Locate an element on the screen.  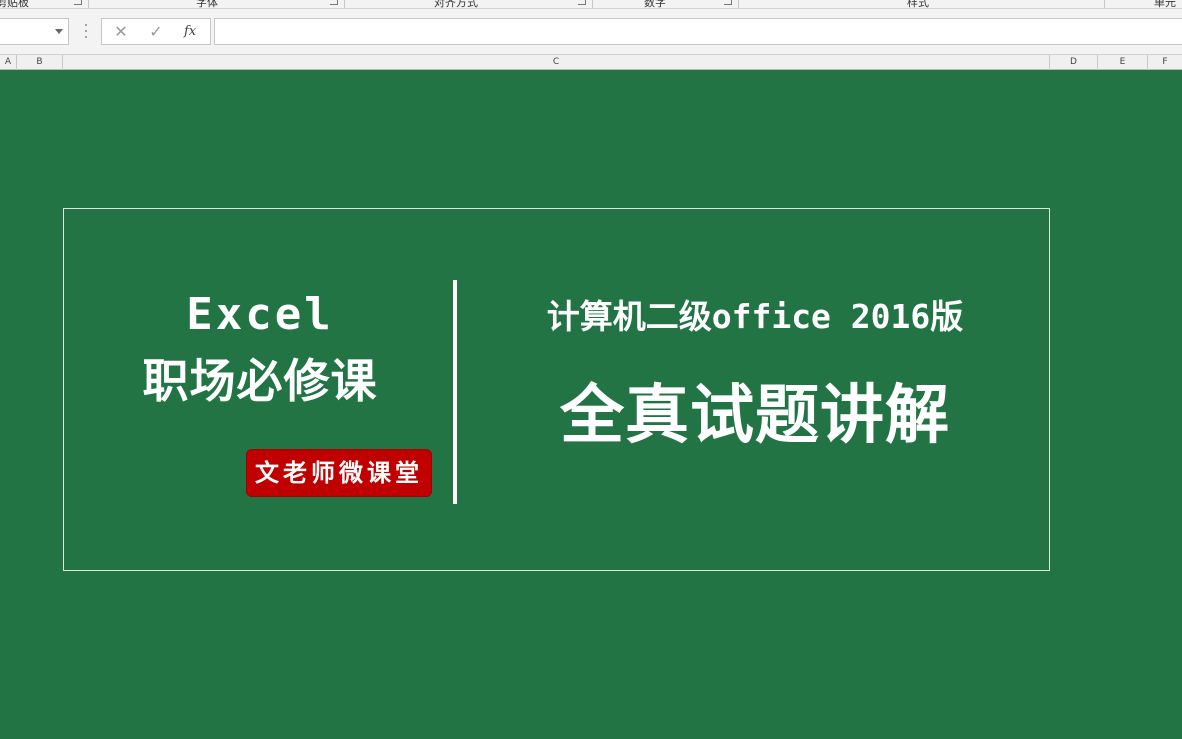
column-header-a: A is located at coordinates (8, 62).